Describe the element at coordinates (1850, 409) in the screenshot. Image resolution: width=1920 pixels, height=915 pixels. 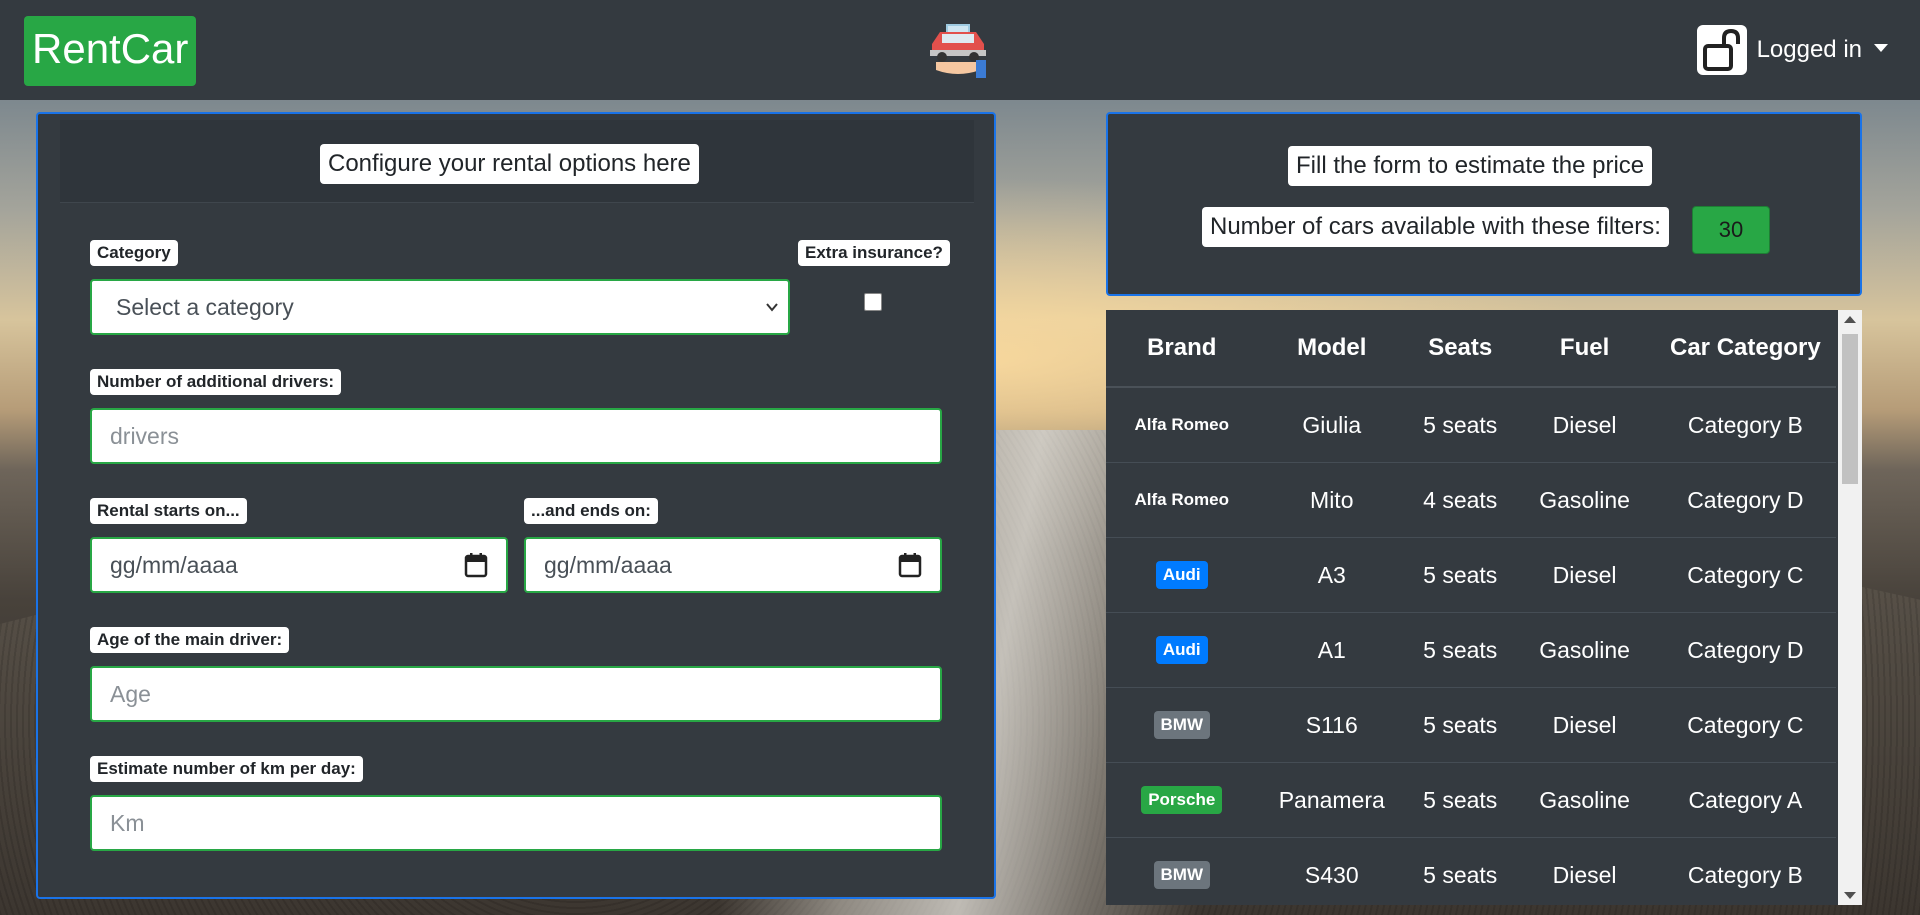
I see `scroll-thumb` at that location.